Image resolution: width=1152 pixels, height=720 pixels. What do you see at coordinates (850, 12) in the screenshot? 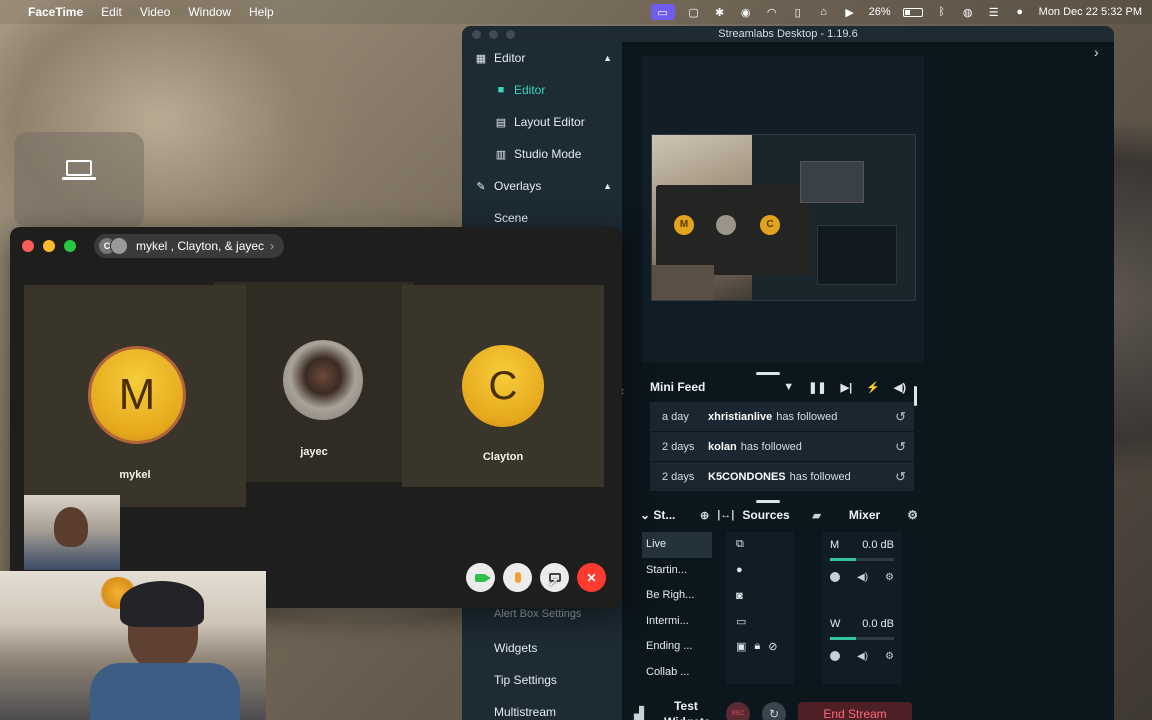
I see `play-icon: ▶` at bounding box center [850, 12].